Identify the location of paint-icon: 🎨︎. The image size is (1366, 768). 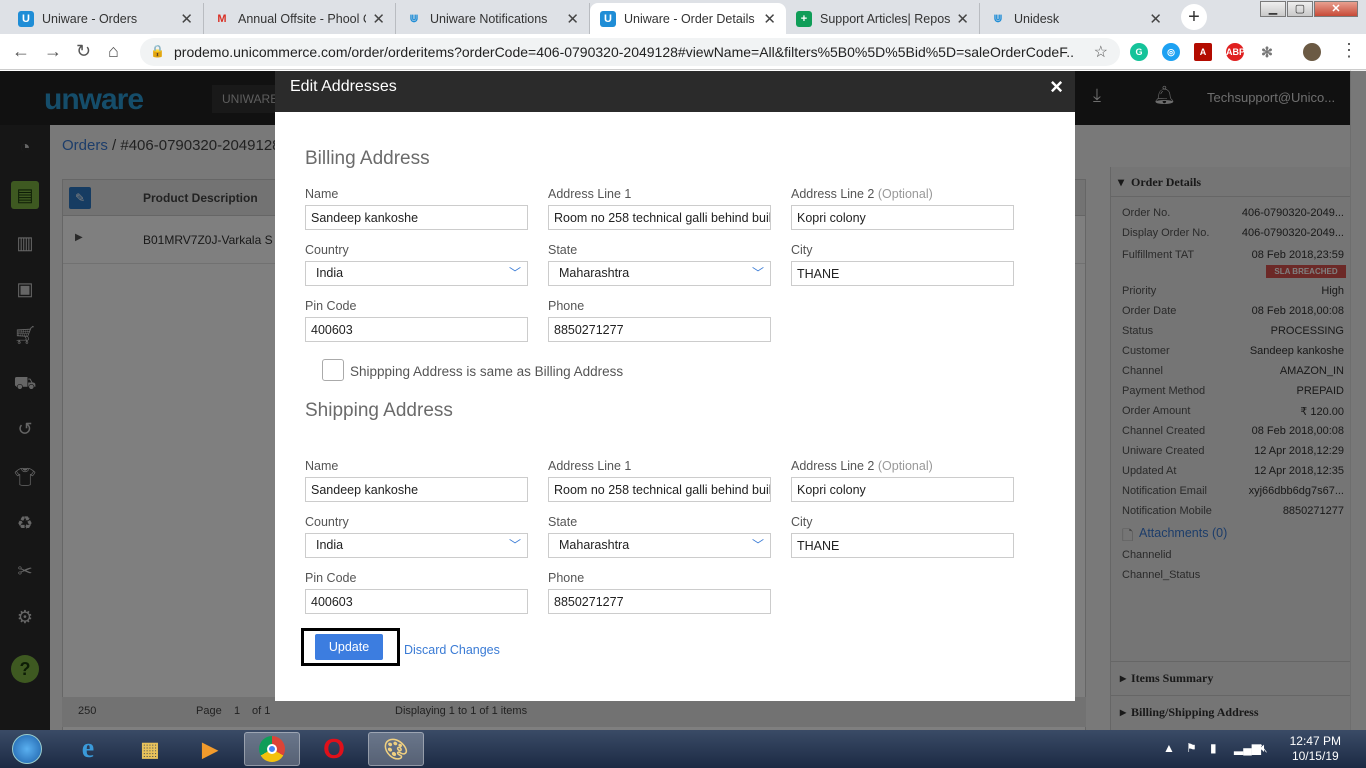
(396, 749).